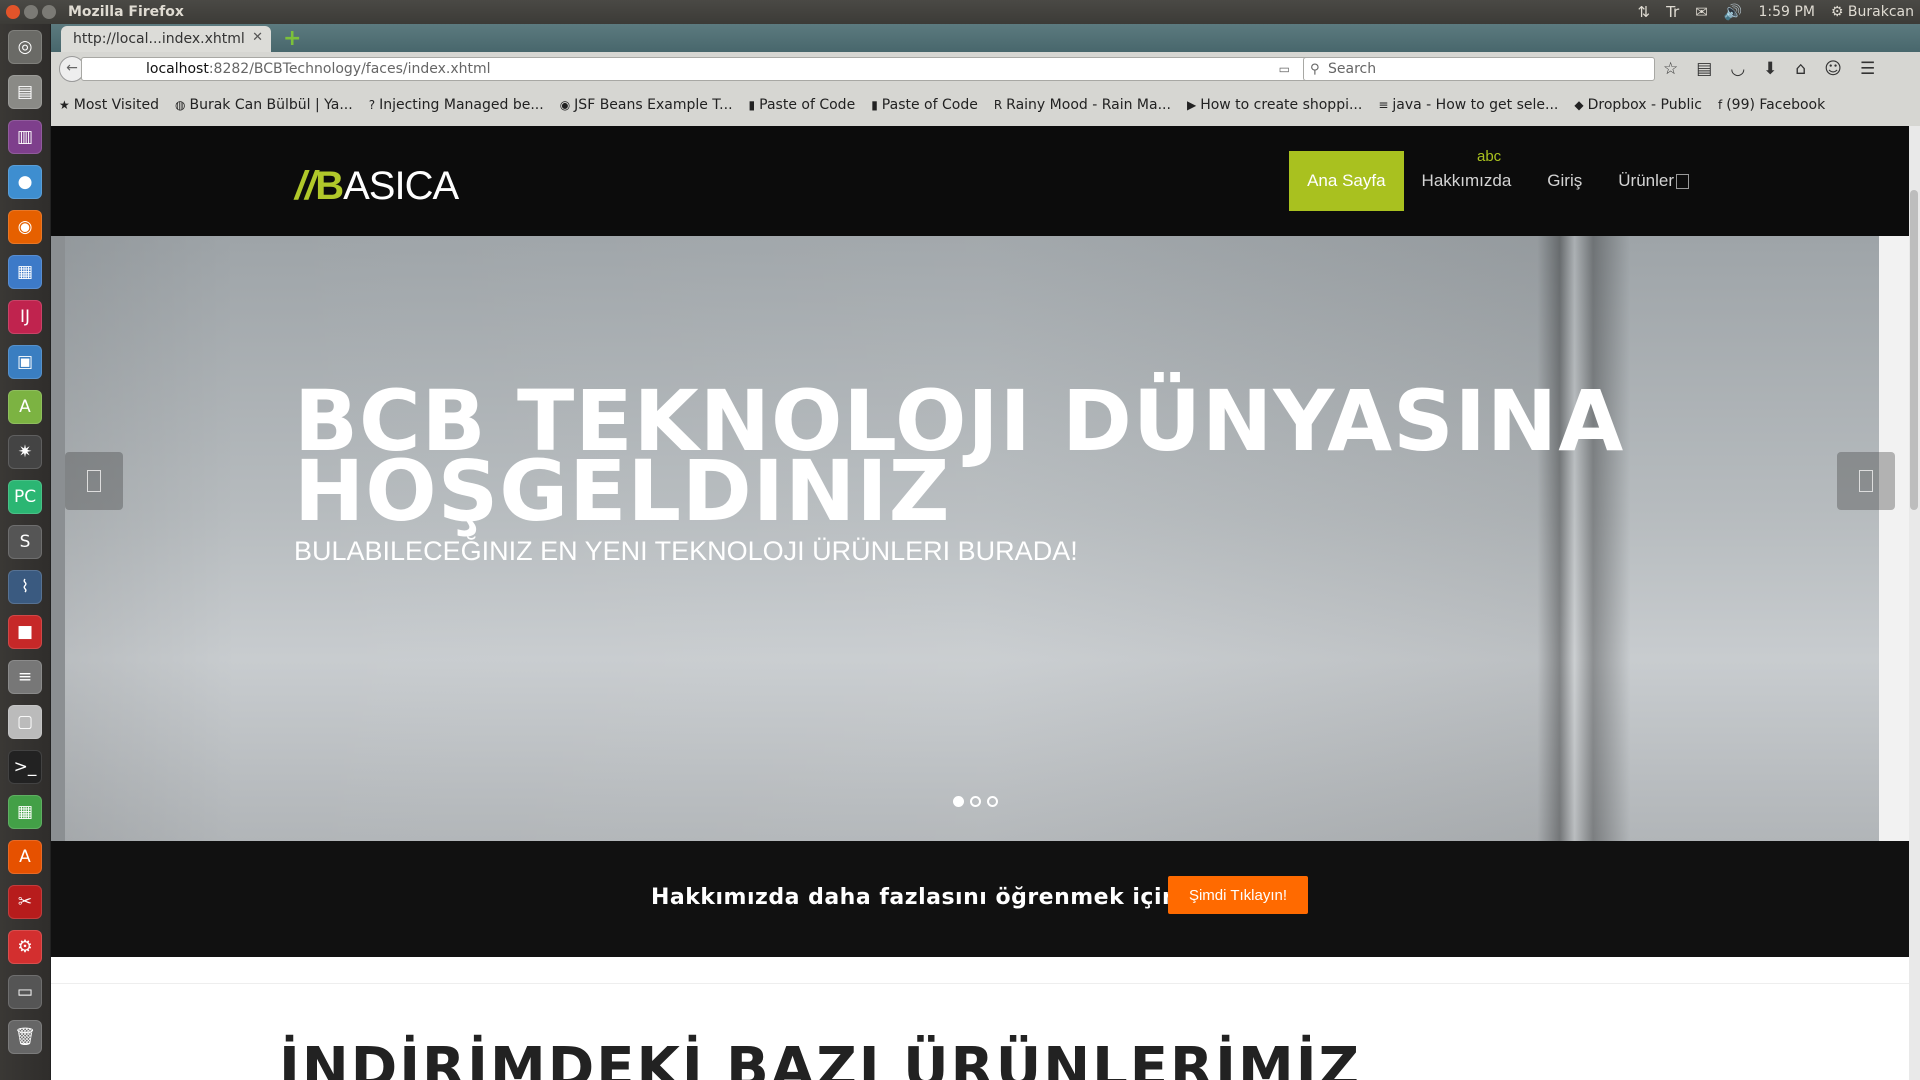 This screenshot has width=1920, height=1080. What do you see at coordinates (25, 452) in the screenshot?
I see `settings-tool-icon: ✷` at bounding box center [25, 452].